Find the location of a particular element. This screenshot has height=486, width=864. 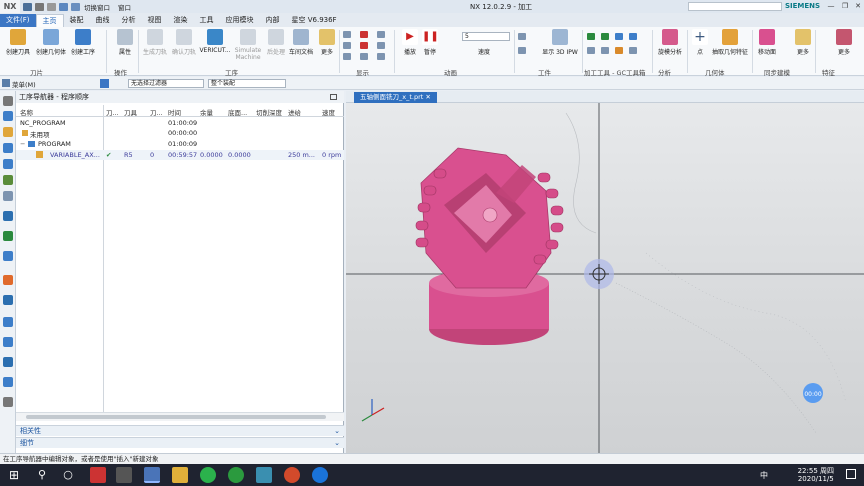

reuse-library-icon is located at coordinates (8, 180).